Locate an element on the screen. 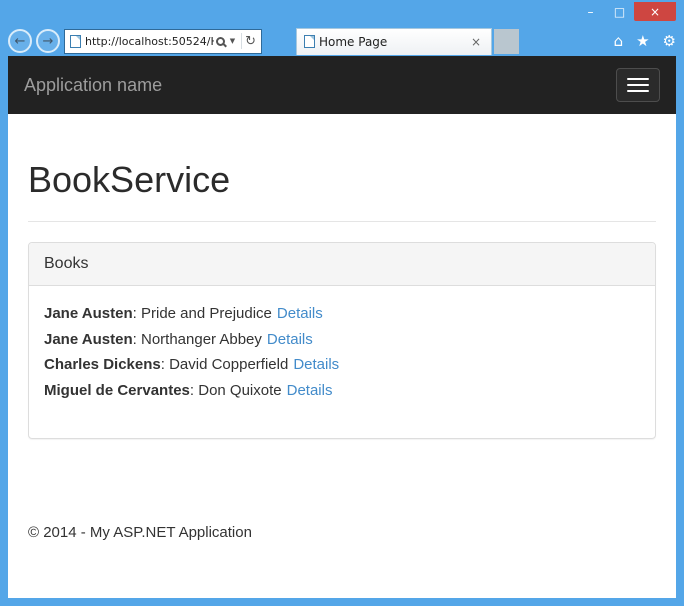 Image resolution: width=684 pixels, height=606 pixels. page-icon is located at coordinates (75, 41).